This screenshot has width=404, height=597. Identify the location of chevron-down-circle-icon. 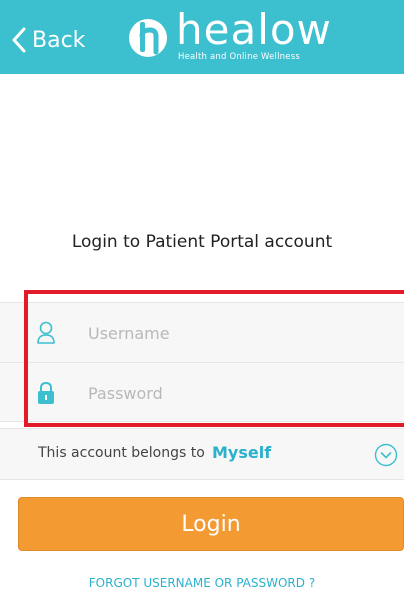
(386, 455).